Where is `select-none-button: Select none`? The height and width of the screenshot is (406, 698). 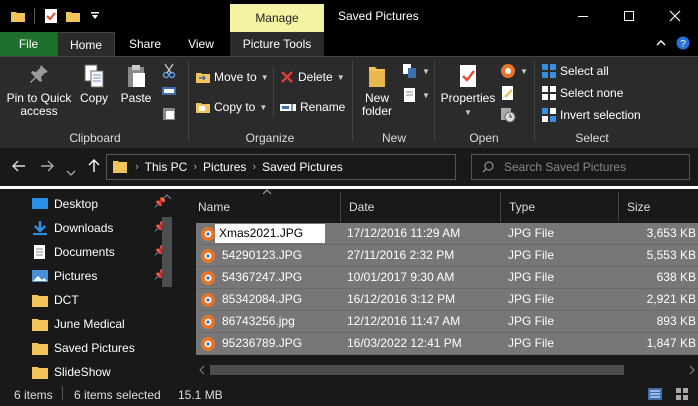 select-none-button: Select none is located at coordinates (582, 93).